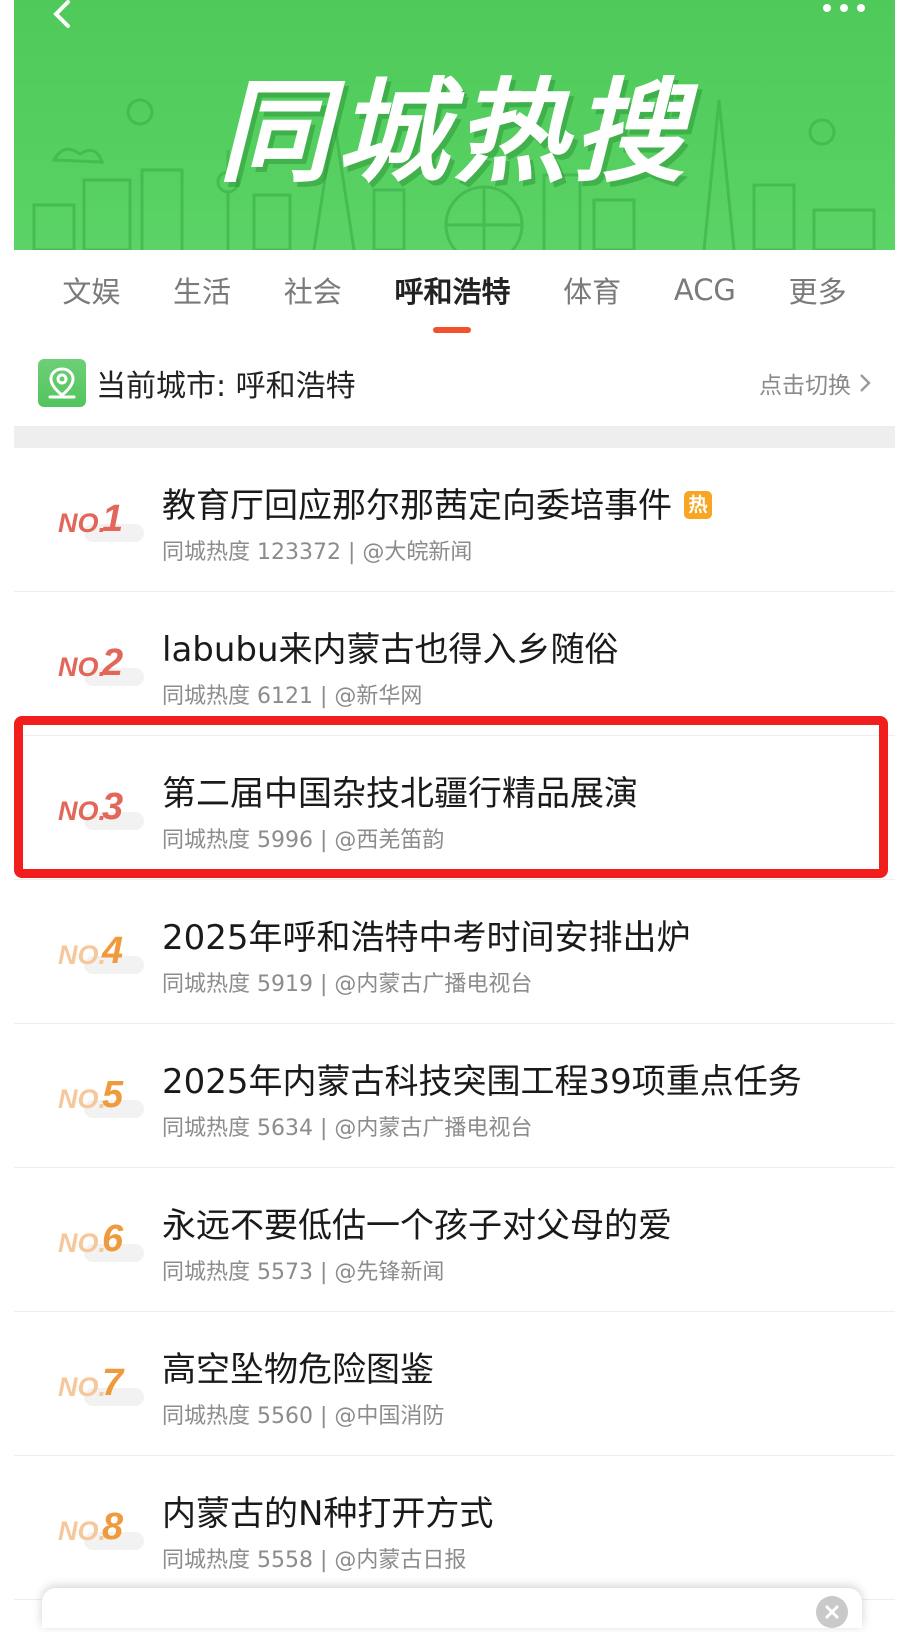  Describe the element at coordinates (113, 1239) in the screenshot. I see `rank-number: 6` at that location.